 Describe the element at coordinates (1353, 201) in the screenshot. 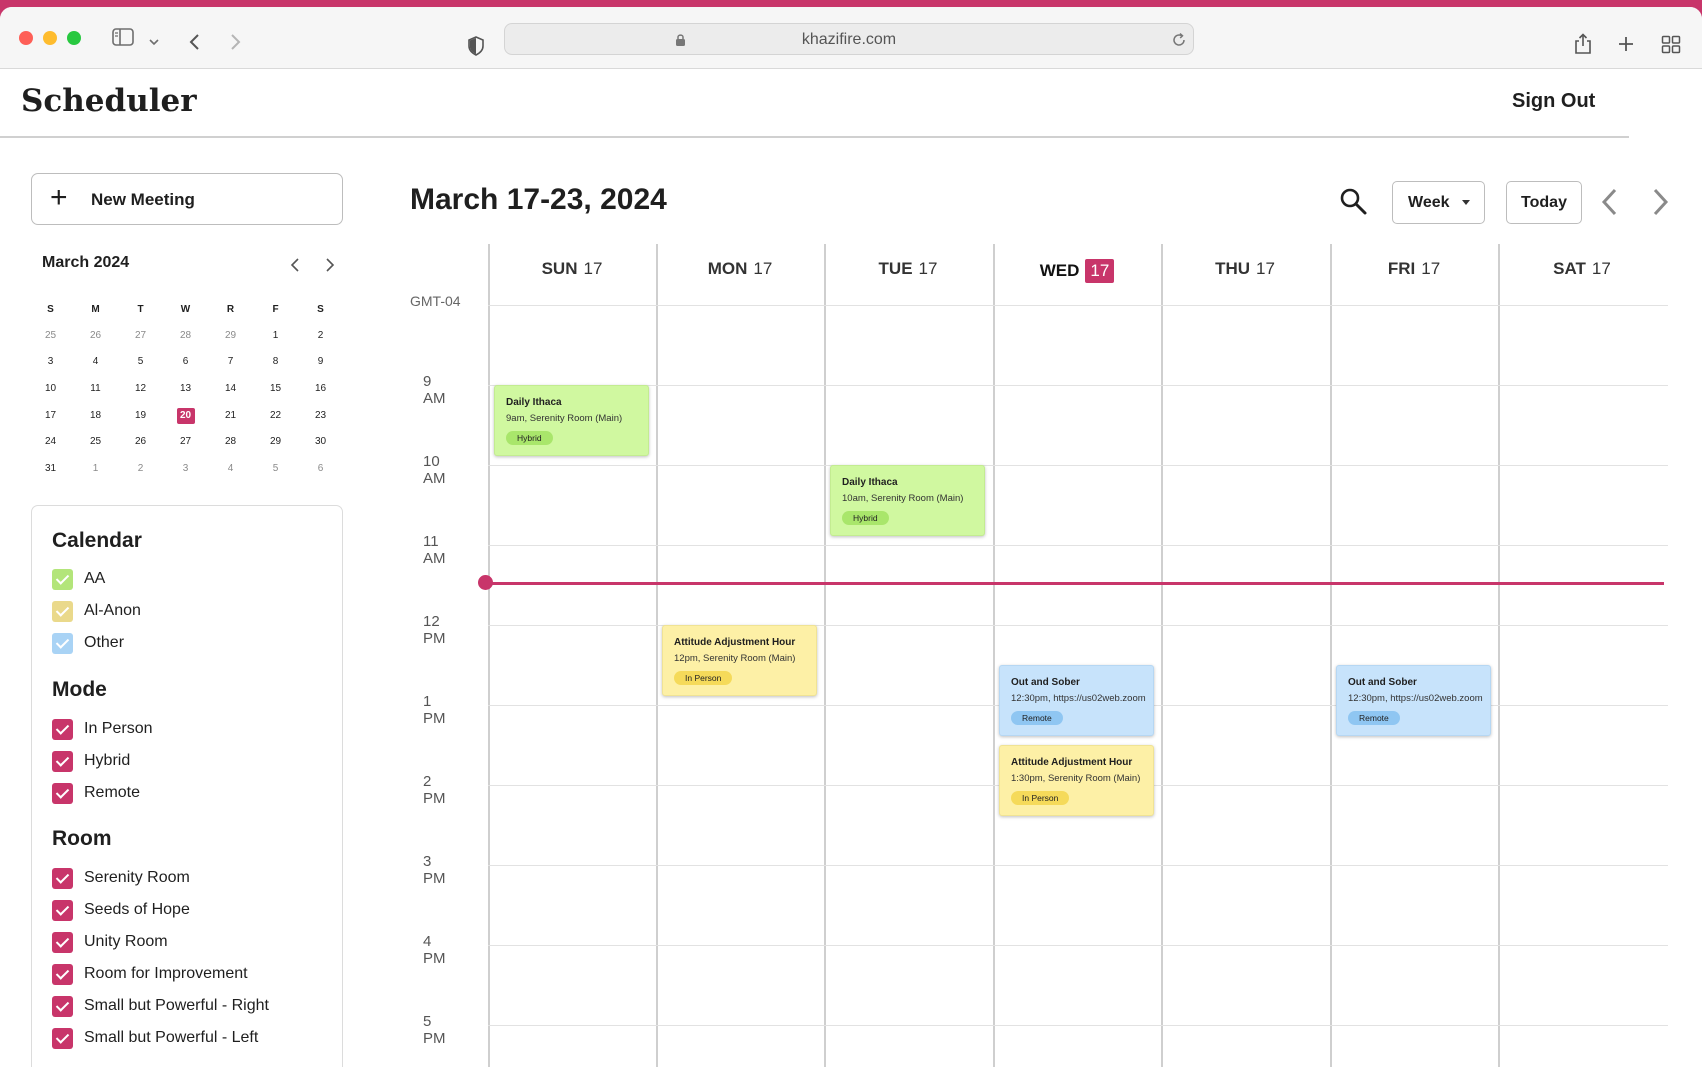

I see `search-icon` at that location.